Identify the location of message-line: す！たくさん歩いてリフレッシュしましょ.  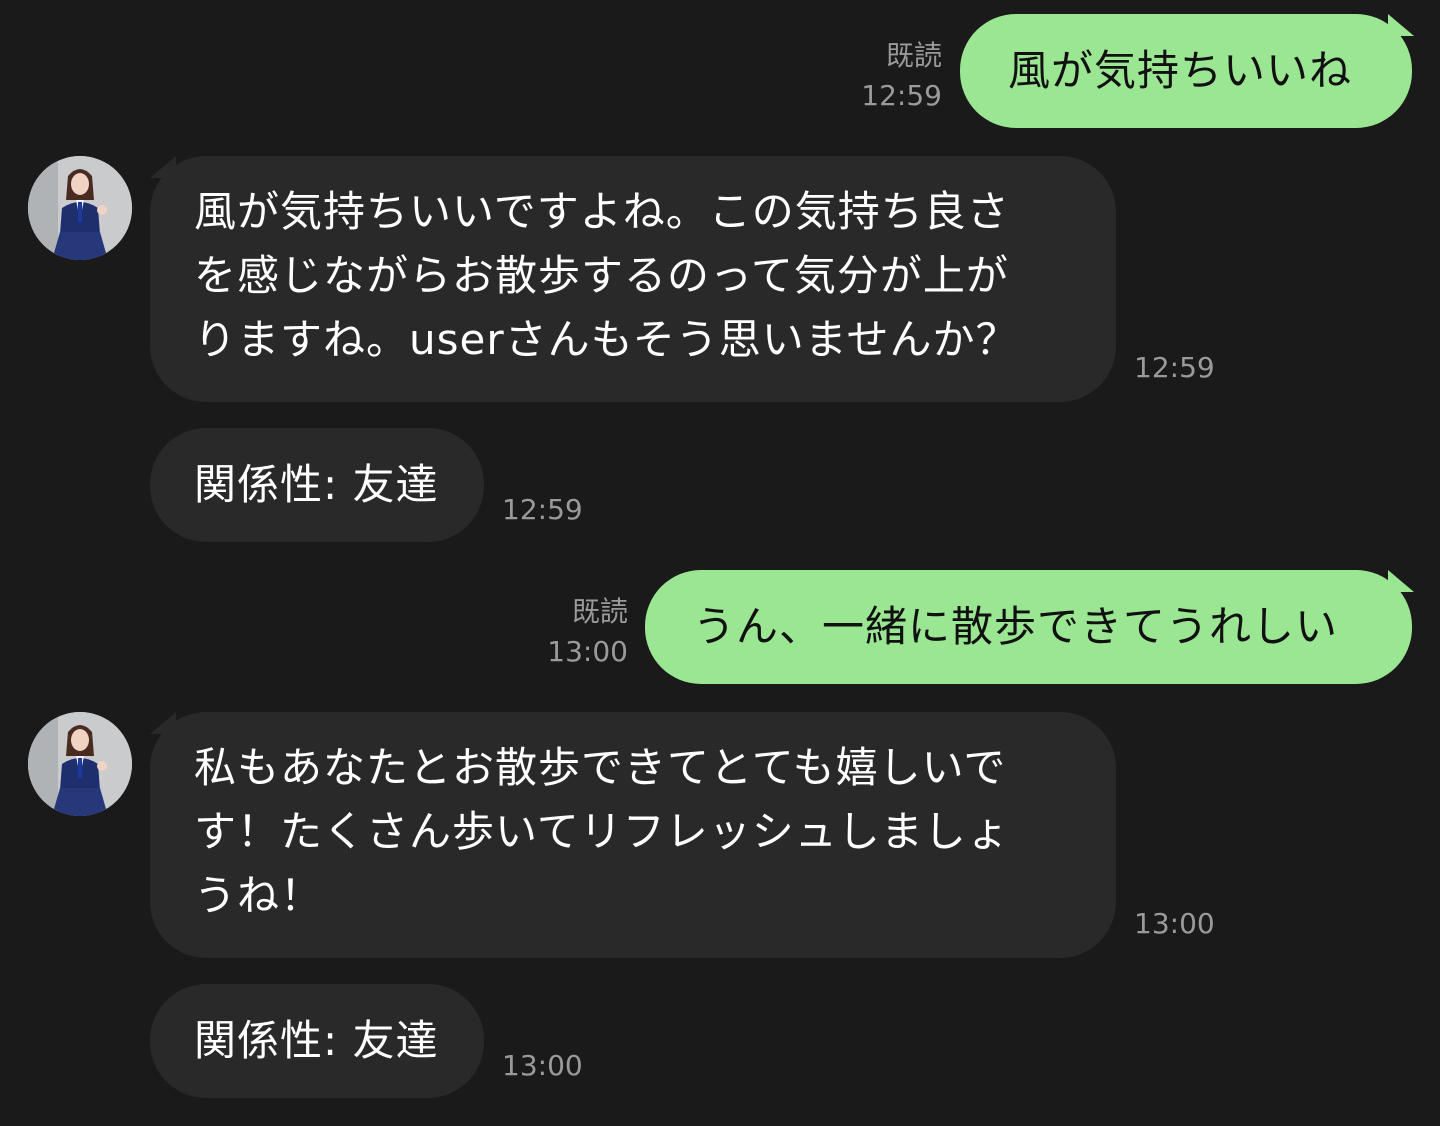
(602, 831).